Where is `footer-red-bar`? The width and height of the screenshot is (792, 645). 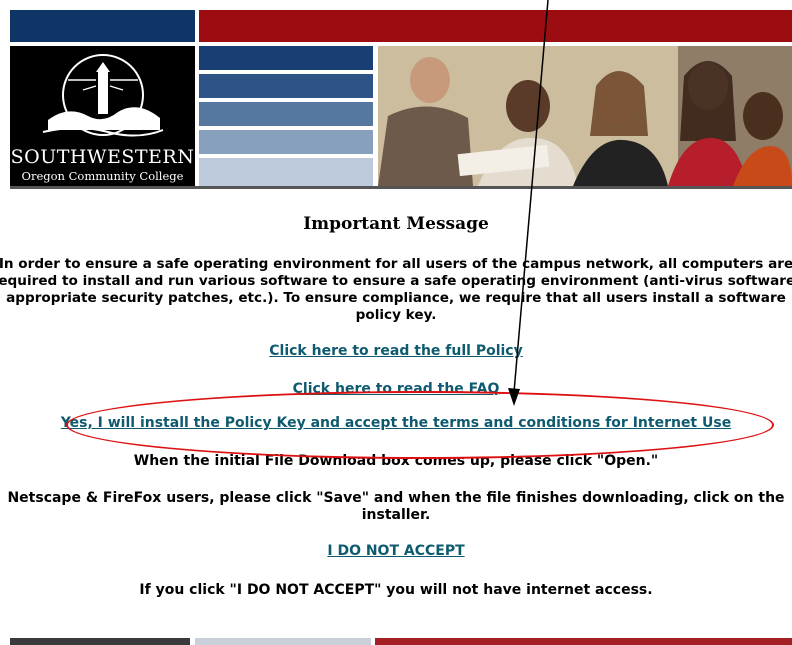 footer-red-bar is located at coordinates (583, 641).